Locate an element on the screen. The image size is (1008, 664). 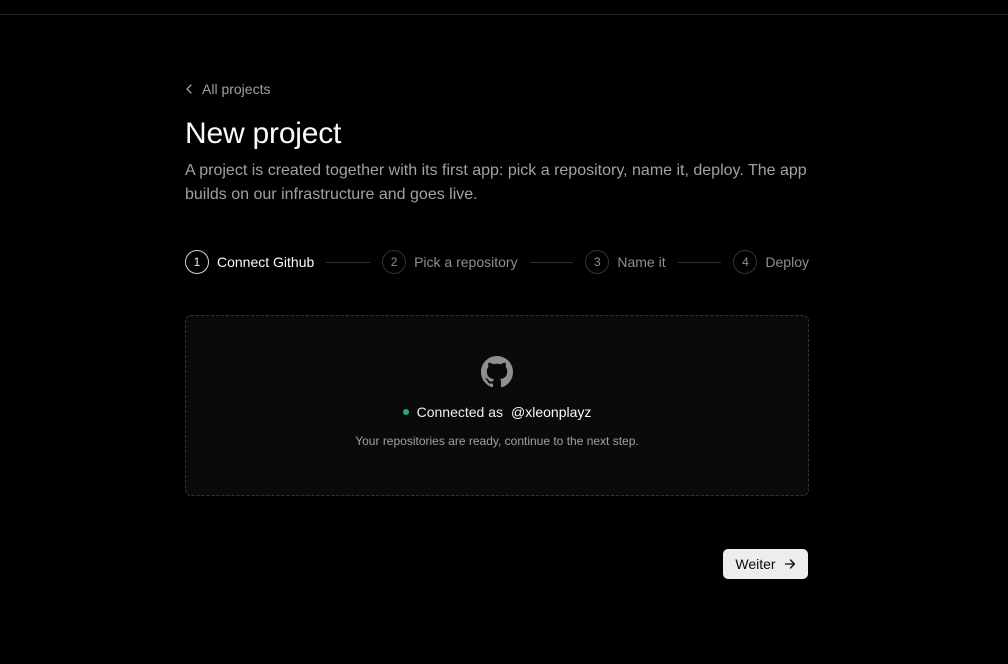
step-number: 3 is located at coordinates (597, 262).